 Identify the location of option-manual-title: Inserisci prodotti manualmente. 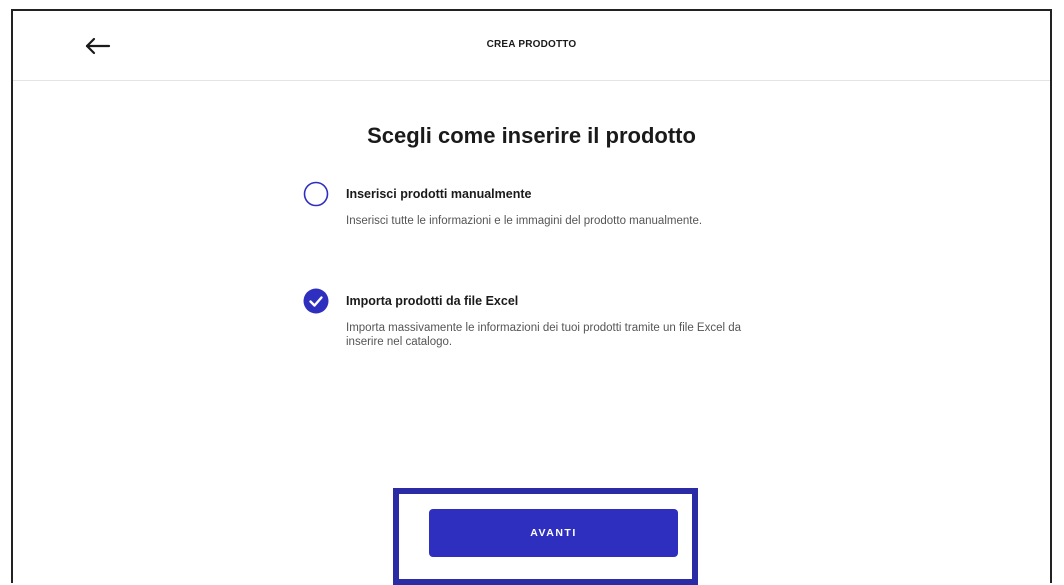
(439, 194).